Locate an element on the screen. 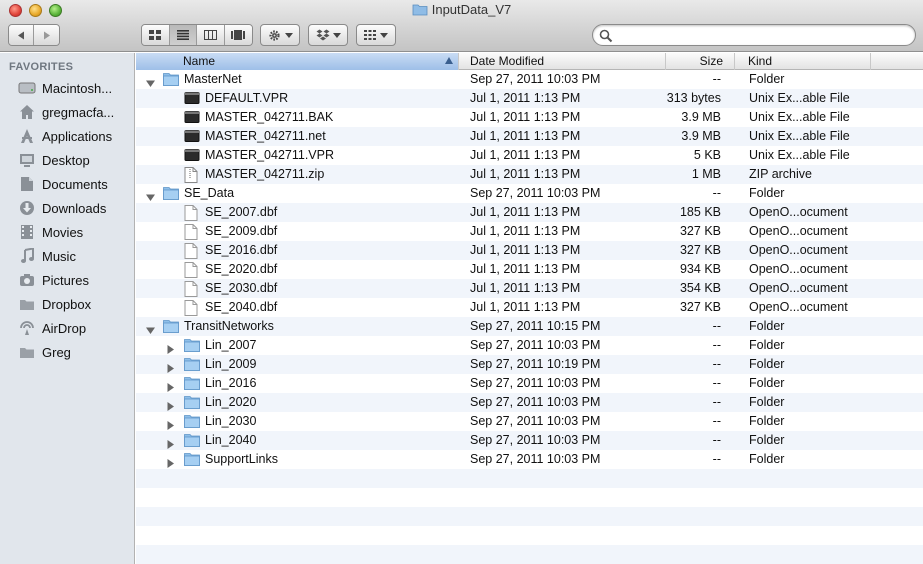  table-row: MasterNet Sep 27, 2011 10:03 PM -- Folder is located at coordinates (529, 79).